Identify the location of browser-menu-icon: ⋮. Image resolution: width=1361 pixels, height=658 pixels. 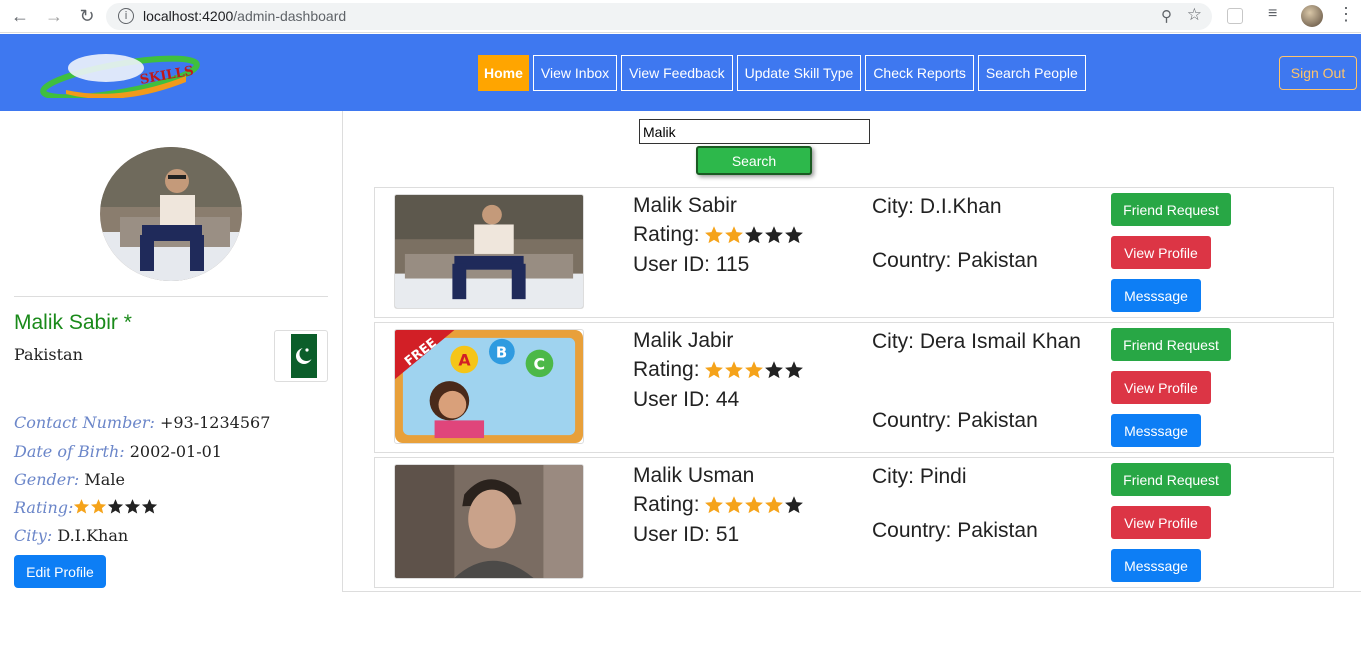
(1346, 14).